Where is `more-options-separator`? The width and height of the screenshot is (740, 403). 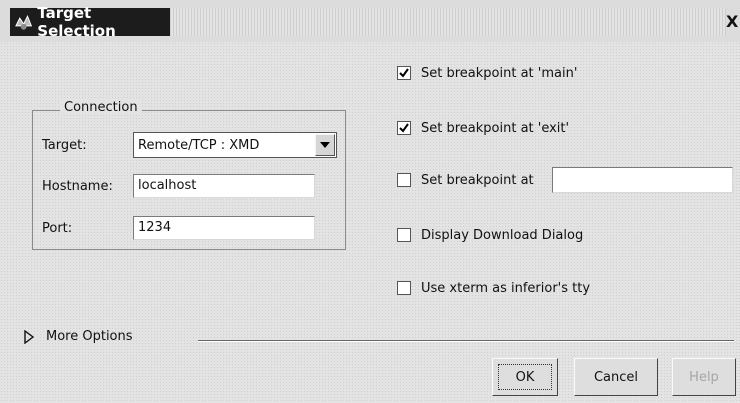
more-options-separator is located at coordinates (466, 341).